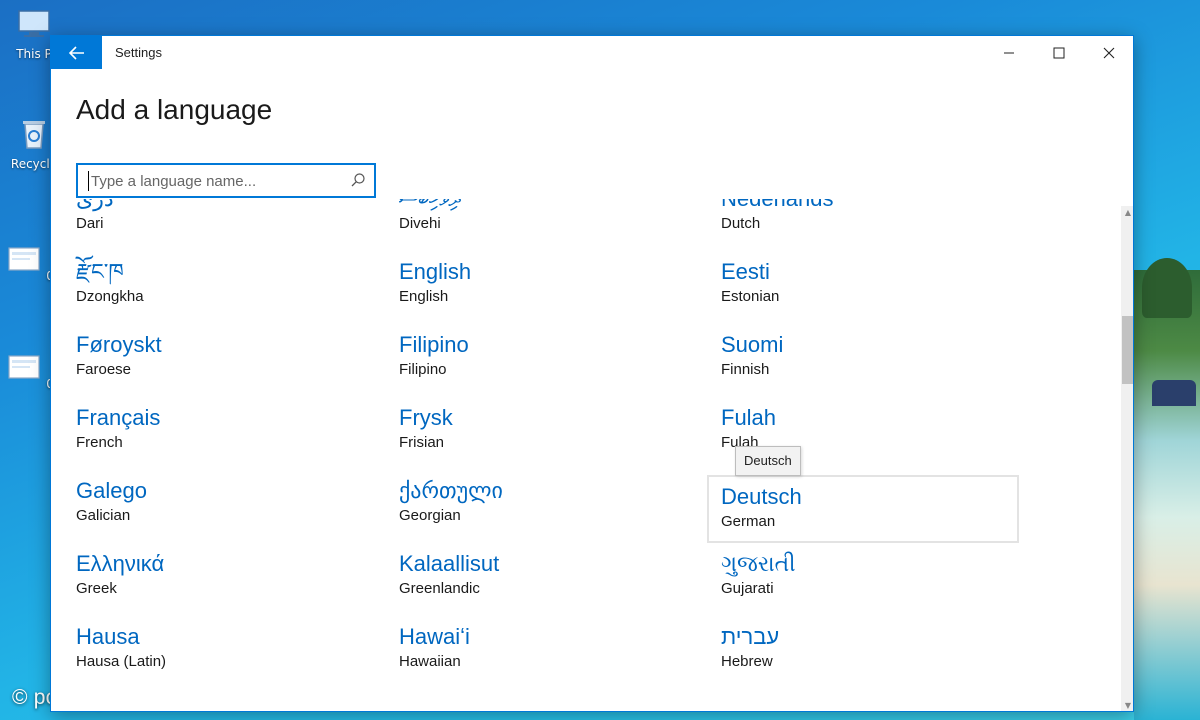  What do you see at coordinates (876, 221) in the screenshot?
I see `language-item-dutch: Nederlands Dutch` at bounding box center [876, 221].